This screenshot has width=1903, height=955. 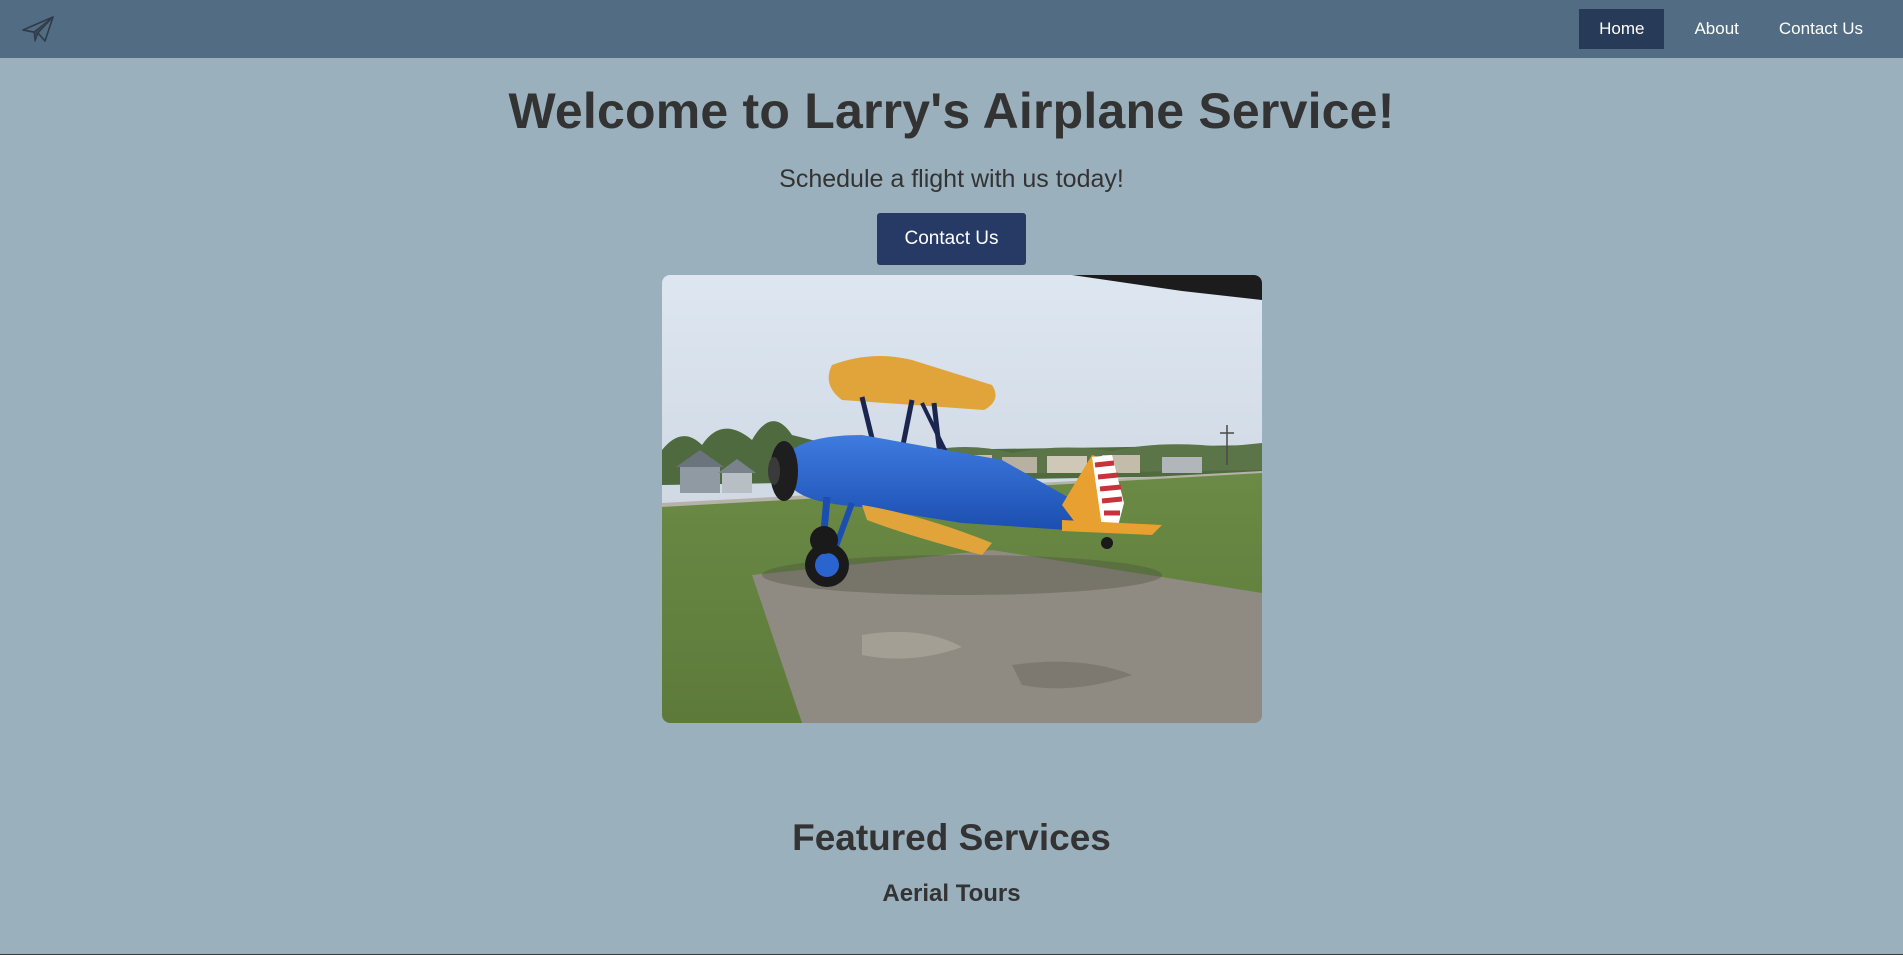 What do you see at coordinates (1716, 29) in the screenshot?
I see `nav-about-link: About` at bounding box center [1716, 29].